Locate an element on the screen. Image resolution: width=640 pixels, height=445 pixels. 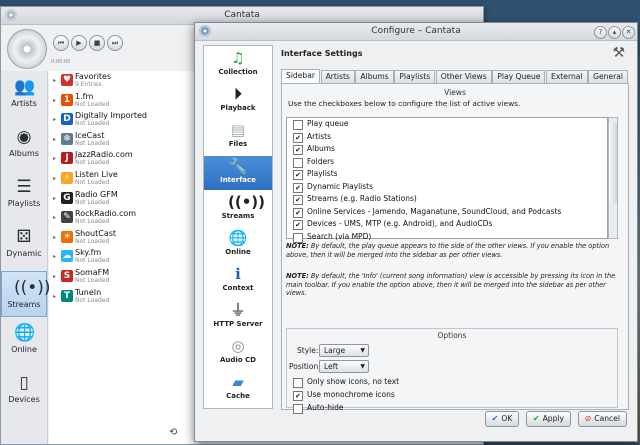
style-select: Large ▼ is located at coordinates (344, 350).